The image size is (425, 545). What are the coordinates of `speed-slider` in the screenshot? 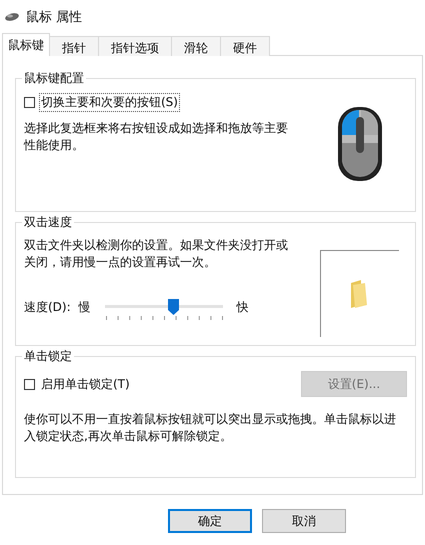 It's located at (163, 309).